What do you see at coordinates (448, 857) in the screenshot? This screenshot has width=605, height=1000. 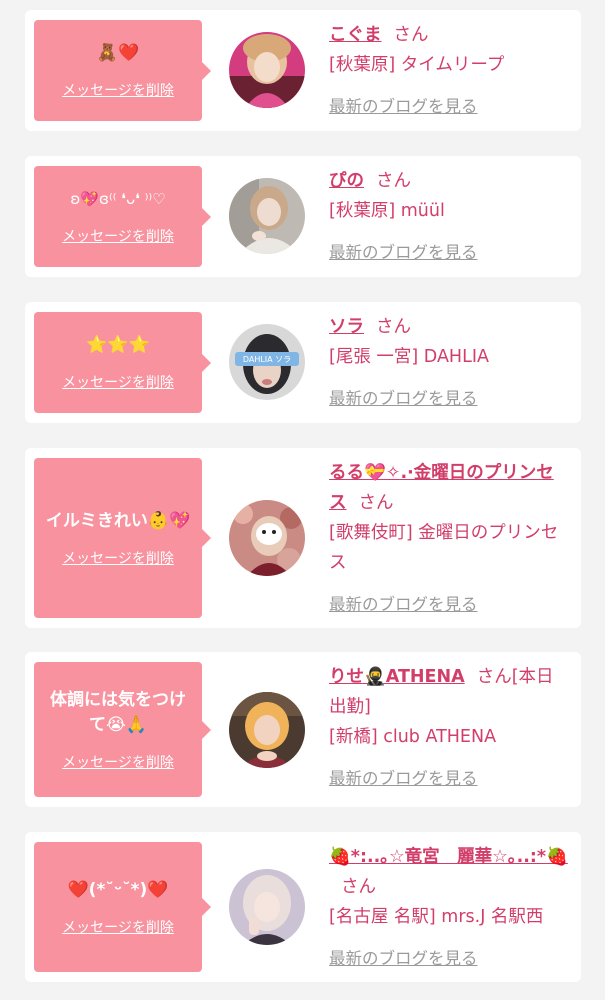 I see `cast-name-link: 🍓*:..｡☆竜宮 麗華☆｡..:*🍓` at bounding box center [448, 857].